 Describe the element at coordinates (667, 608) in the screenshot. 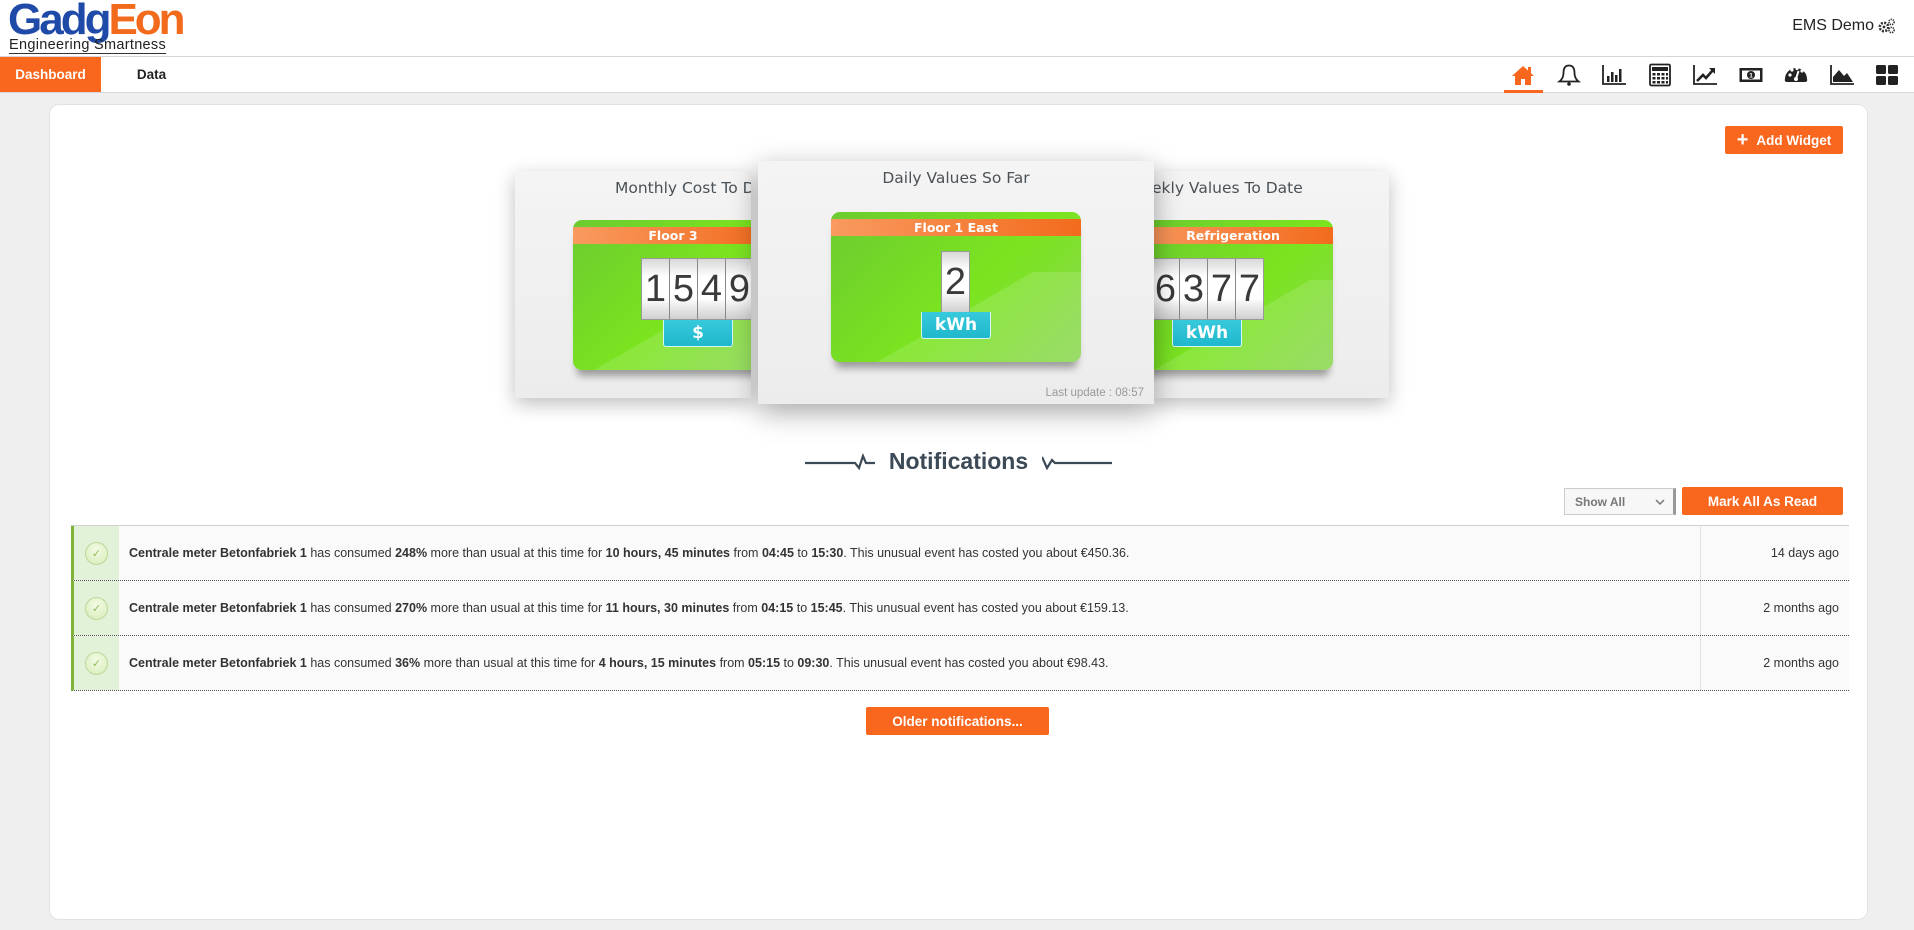

I see `duration: 11 hours, 30 minutes` at that location.